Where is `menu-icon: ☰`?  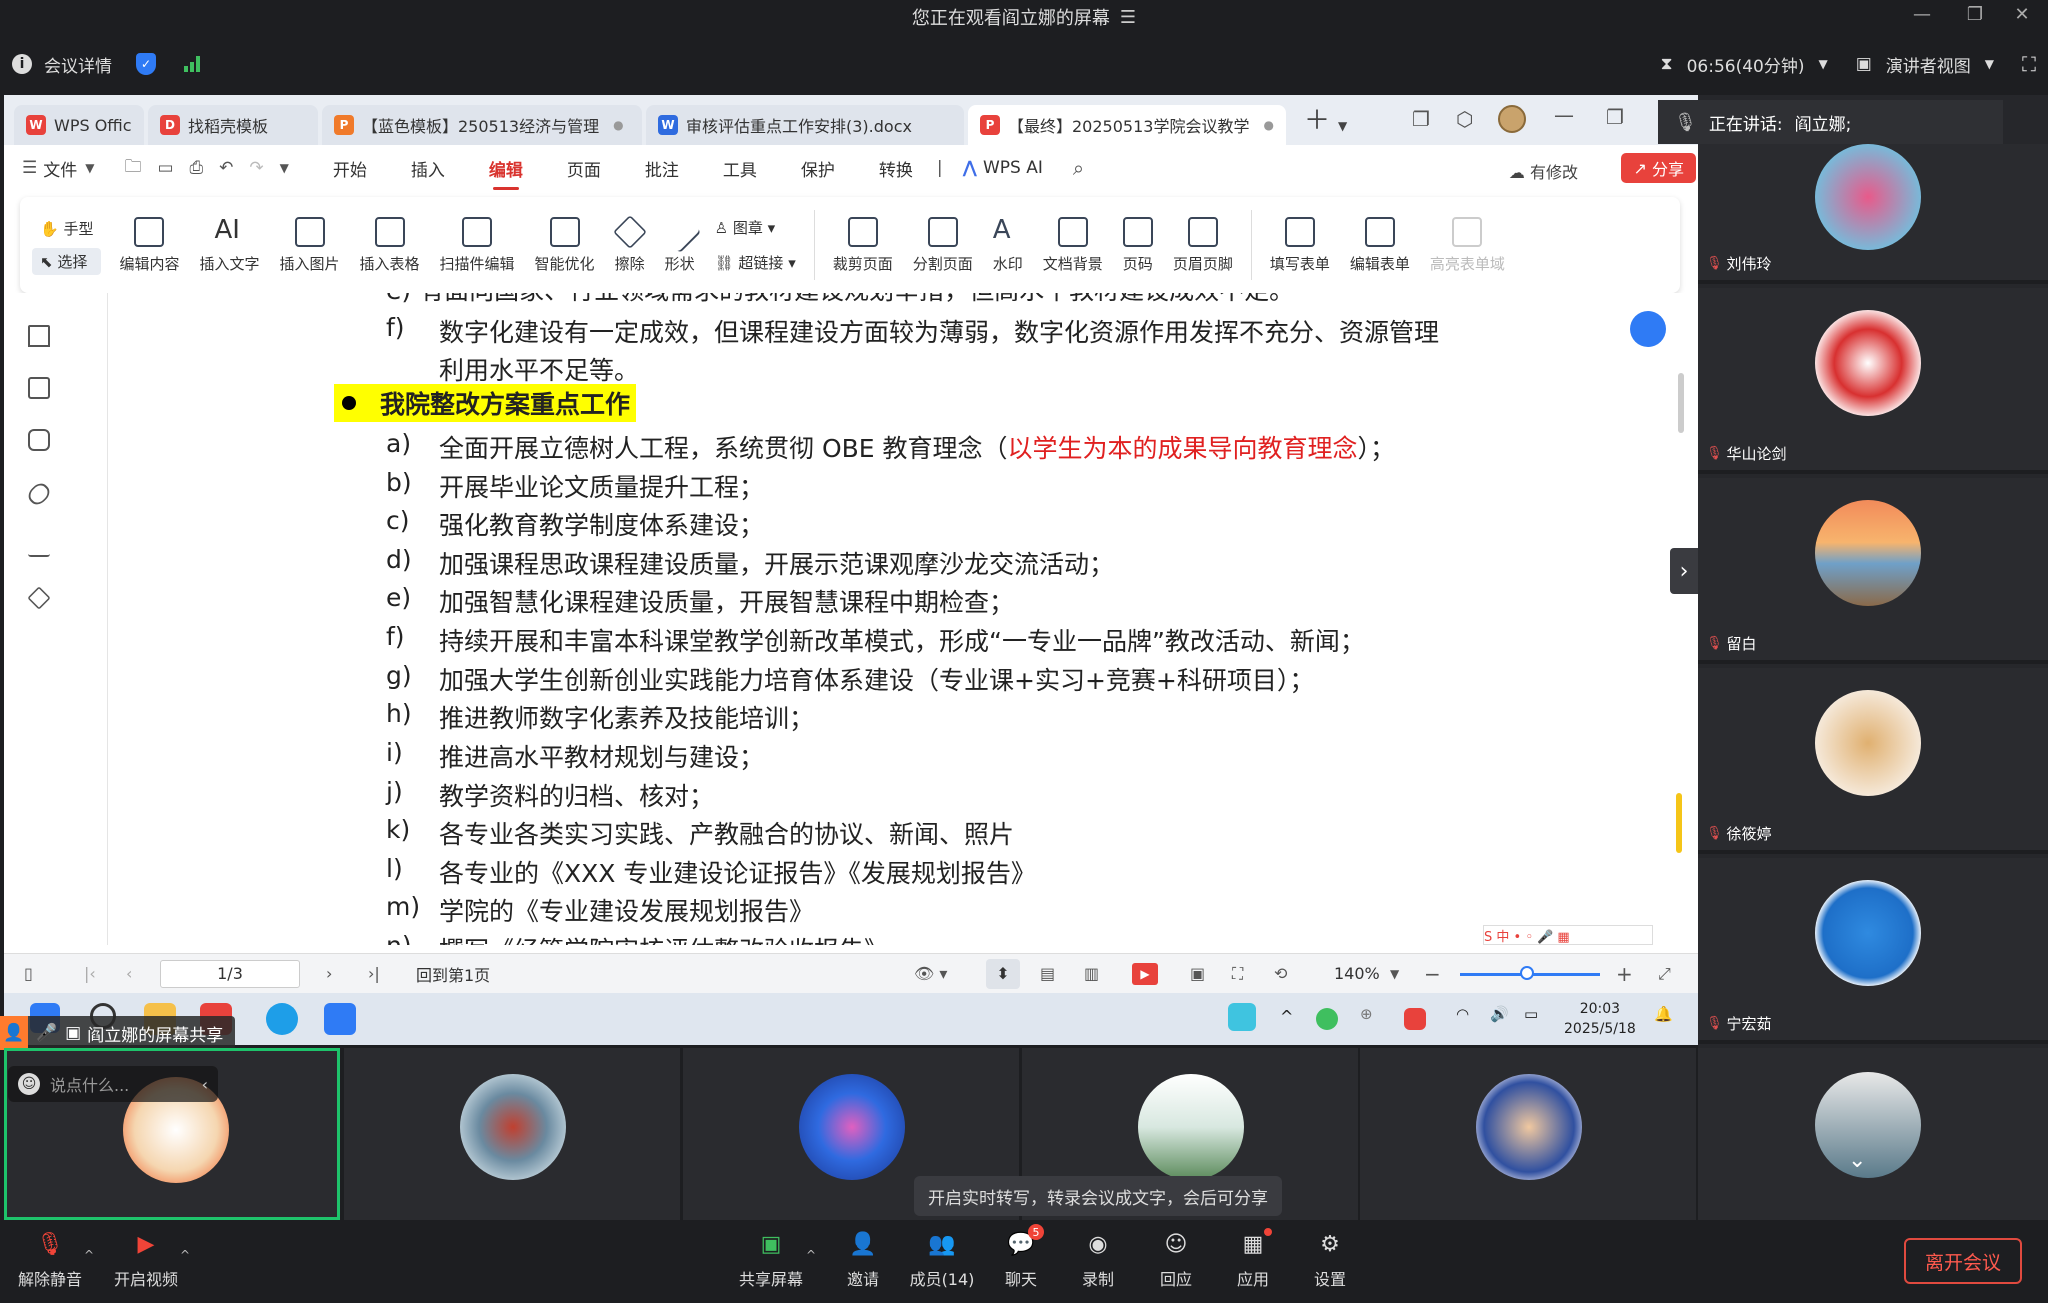 menu-icon: ☰ is located at coordinates (1128, 17).